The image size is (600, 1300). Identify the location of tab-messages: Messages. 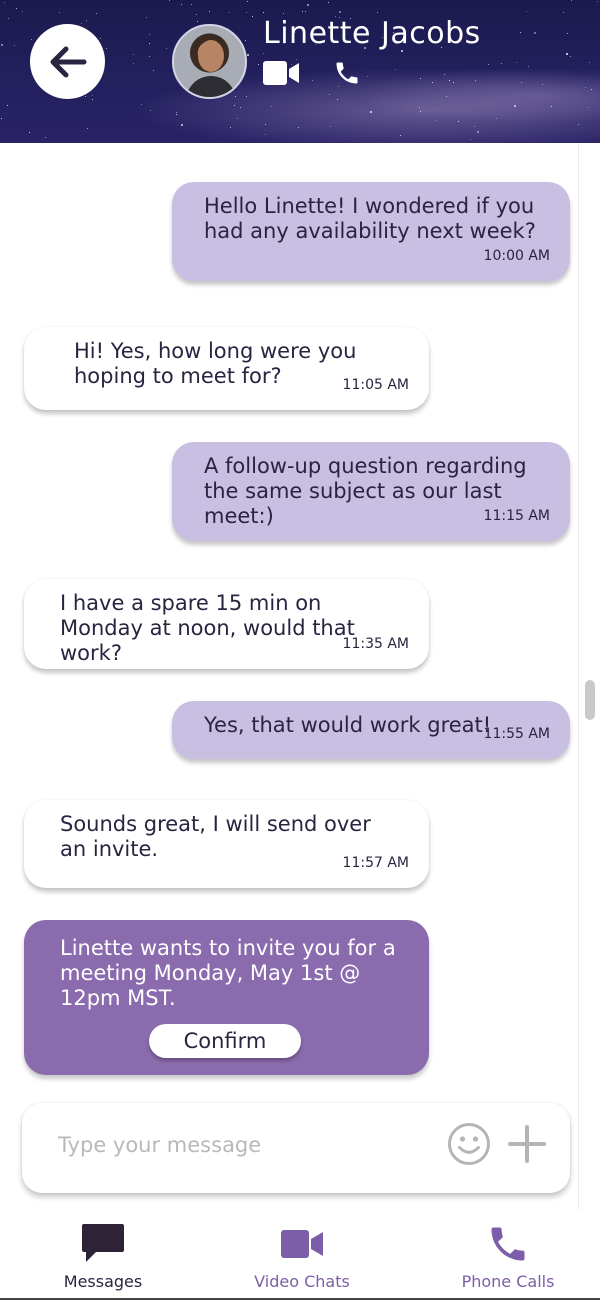
(103, 1256).